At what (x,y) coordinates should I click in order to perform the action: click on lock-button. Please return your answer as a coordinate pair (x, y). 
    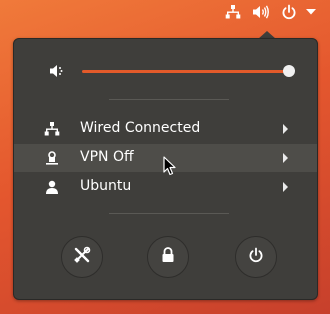
    Looking at the image, I should click on (168, 257).